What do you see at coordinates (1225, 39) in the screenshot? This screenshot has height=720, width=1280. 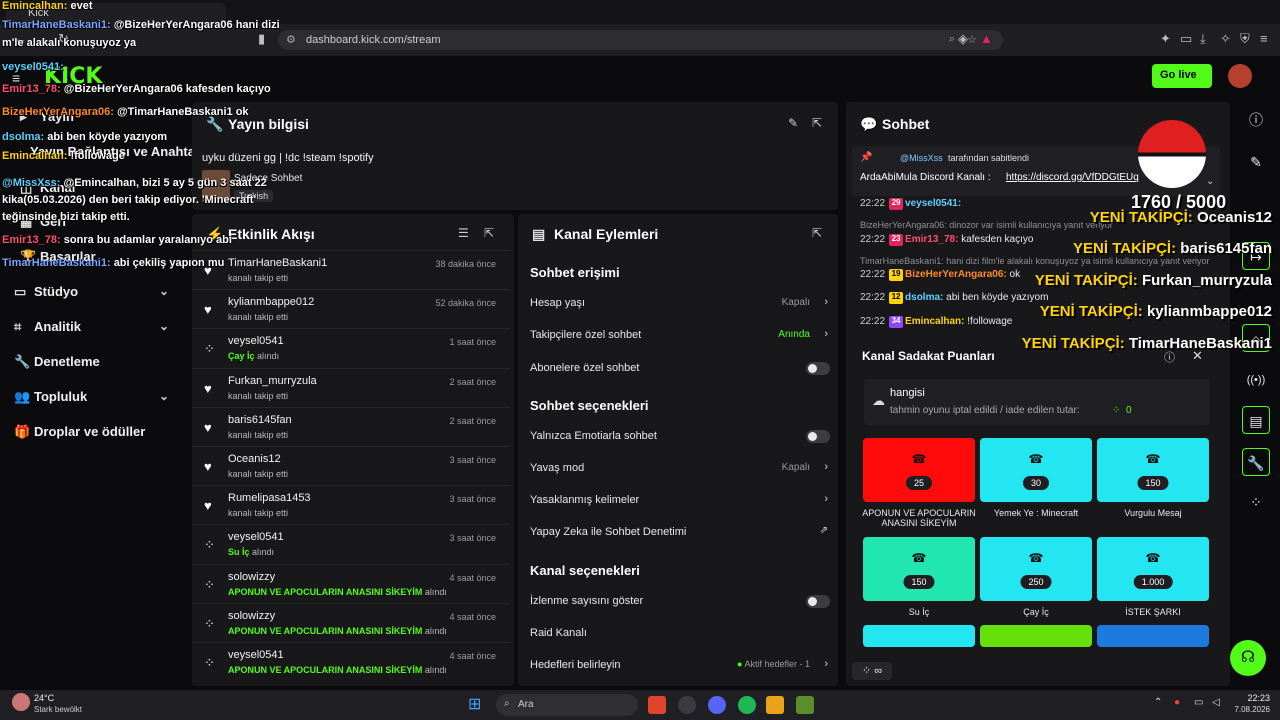 I see `wallet-icon: ✧` at bounding box center [1225, 39].